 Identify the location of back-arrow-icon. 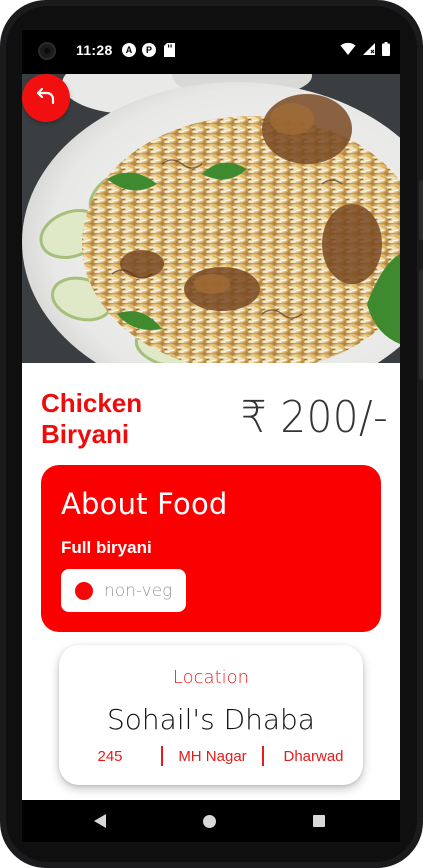
(46, 98).